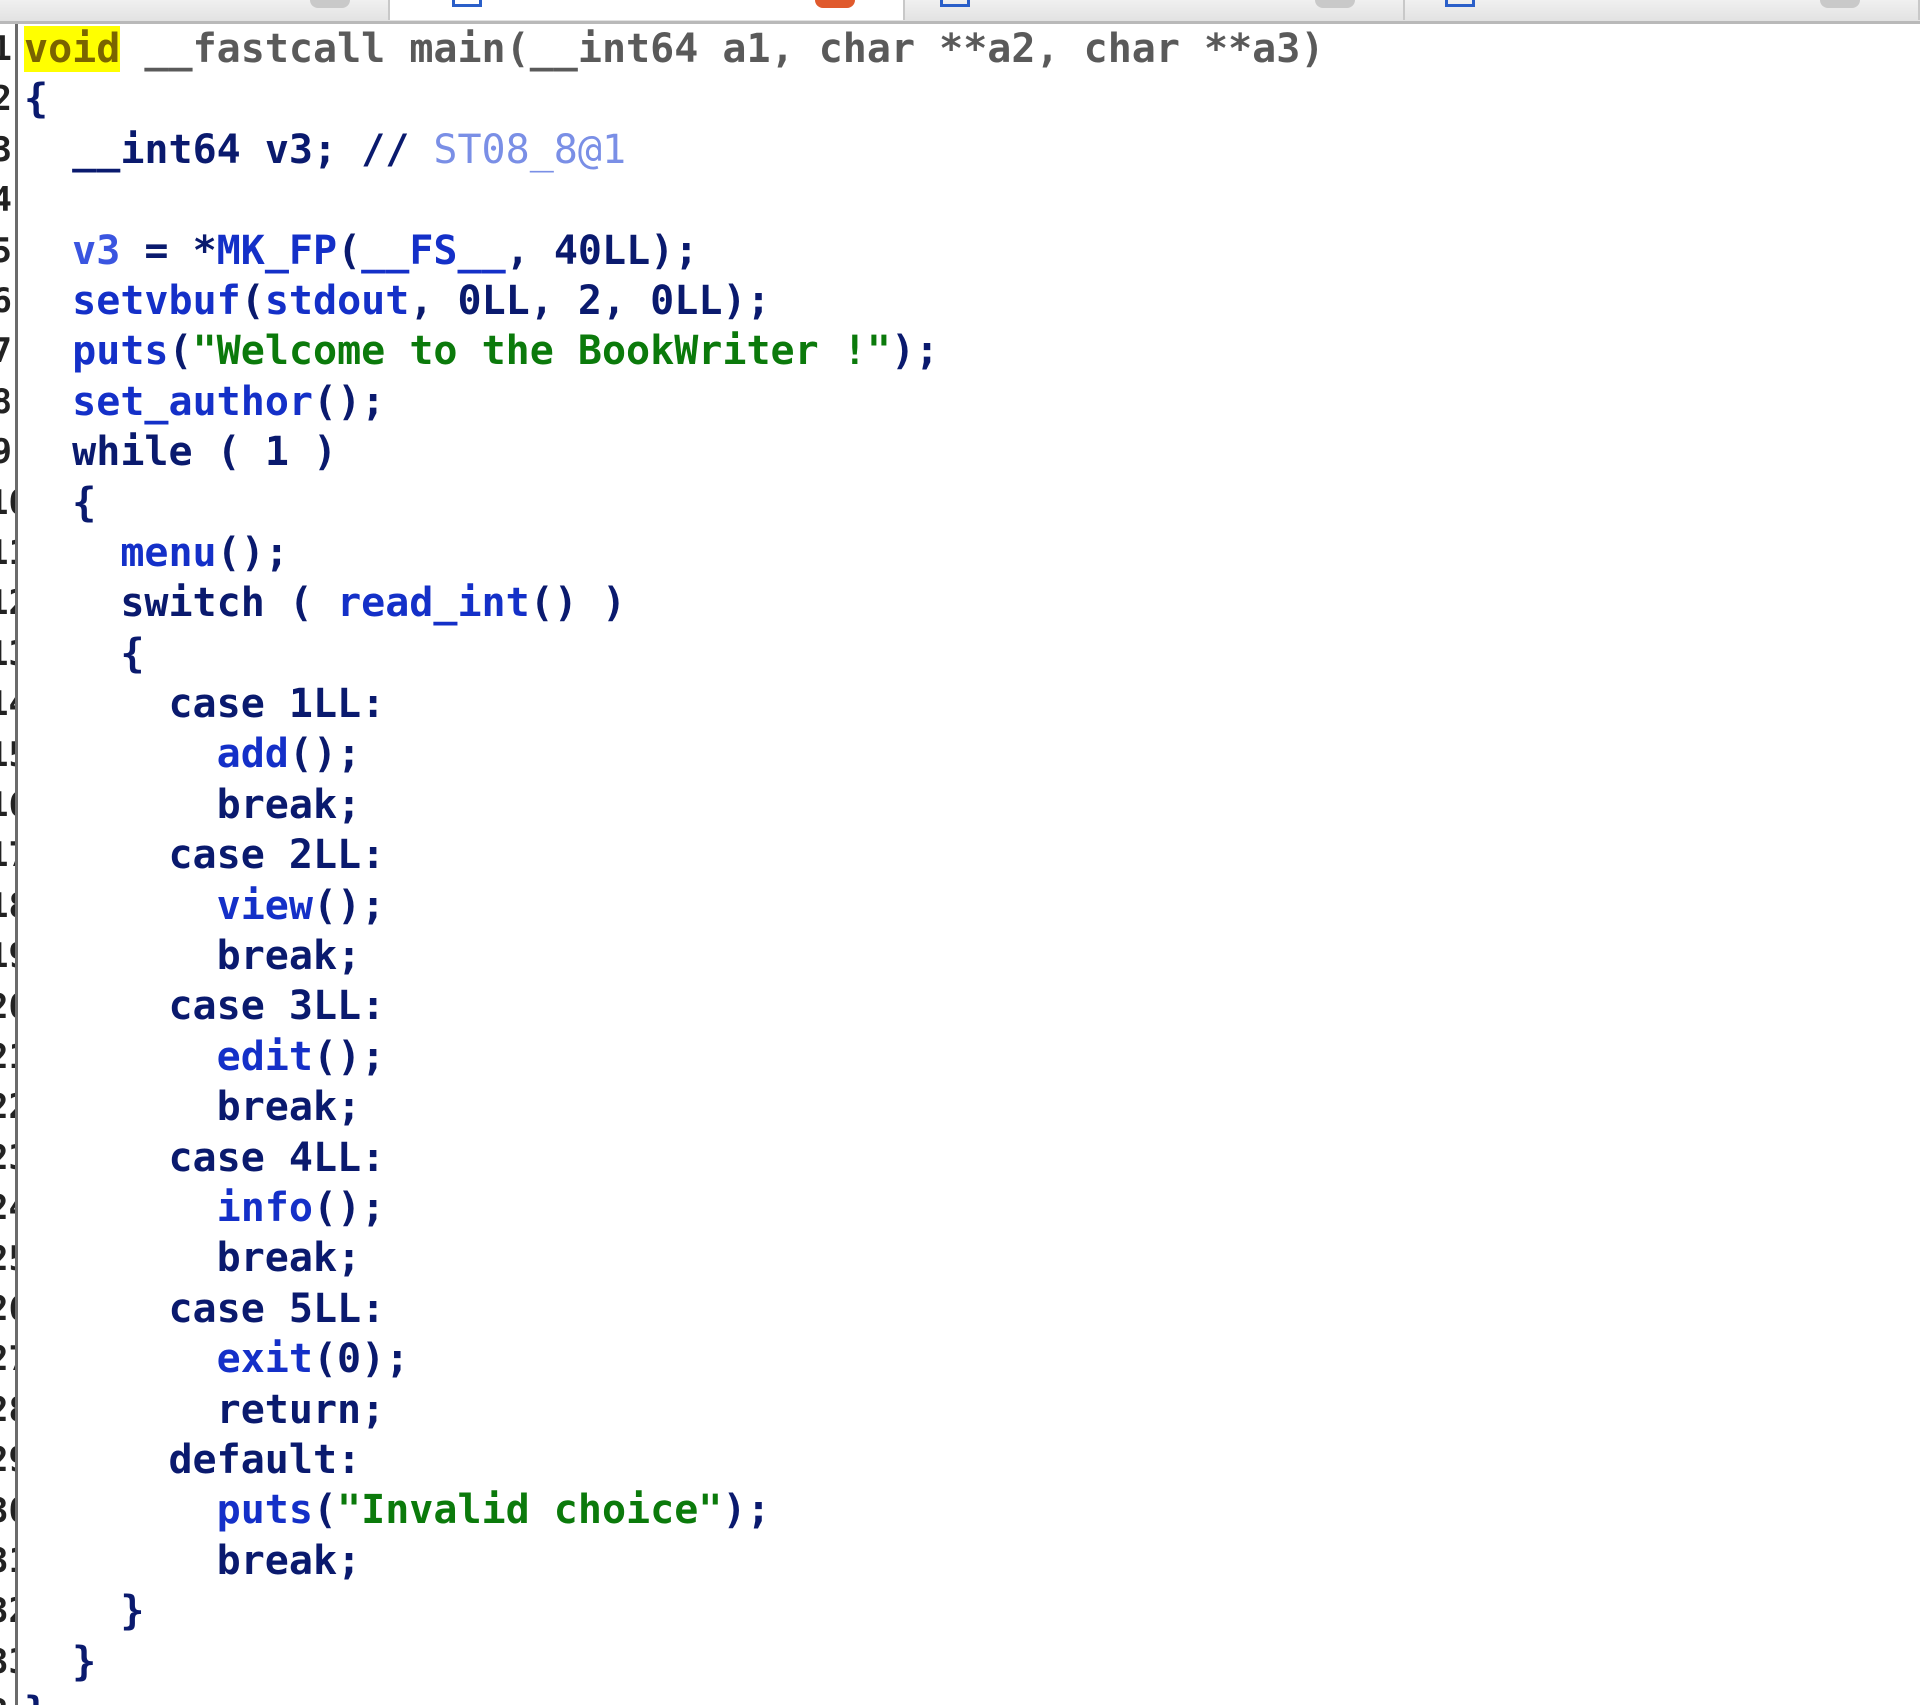 Image resolution: width=1920 pixels, height=1705 pixels. I want to click on line-number: 21, so click(7, 1057).